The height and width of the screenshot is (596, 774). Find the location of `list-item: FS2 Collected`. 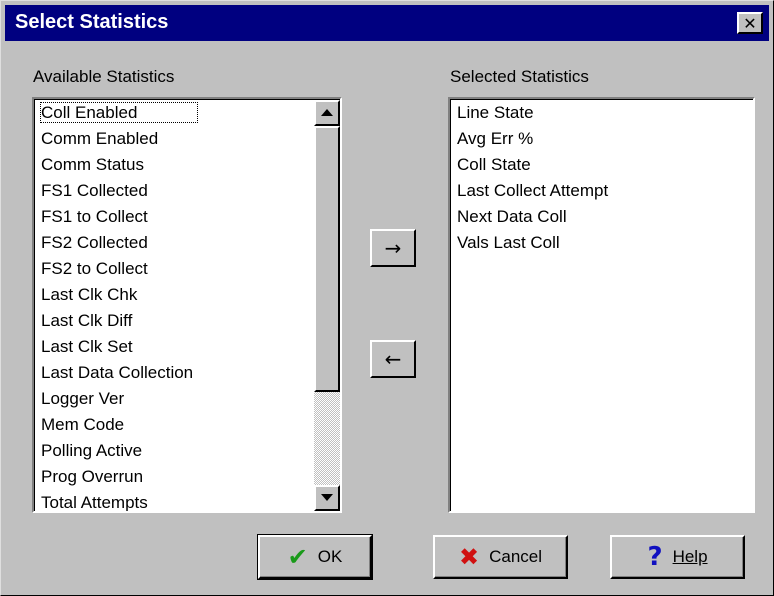

list-item: FS2 Collected is located at coordinates (187, 243).